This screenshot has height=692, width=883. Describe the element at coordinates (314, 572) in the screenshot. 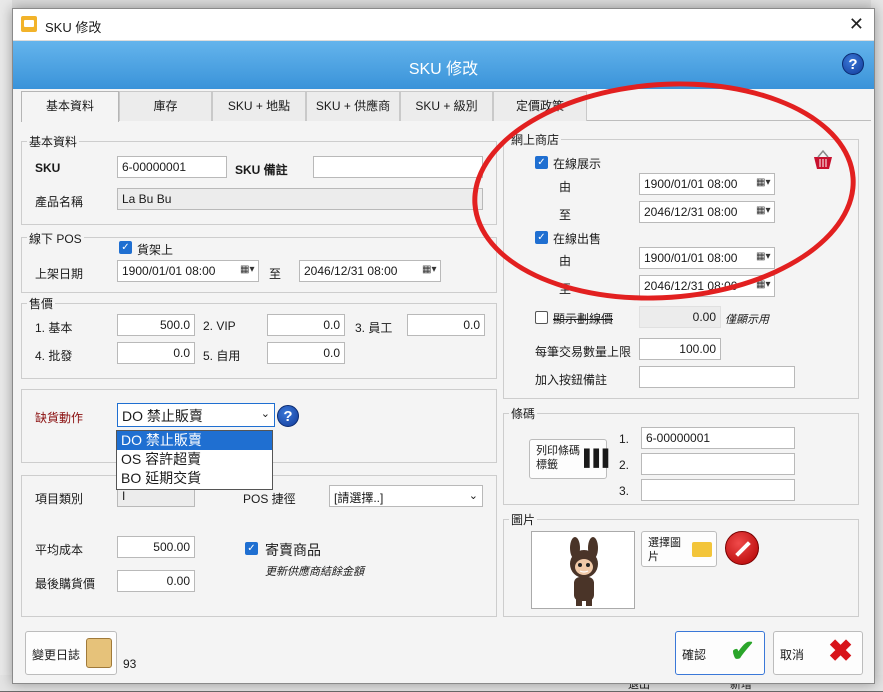

I see `consign-note: 更新供應商結餘金額` at that location.